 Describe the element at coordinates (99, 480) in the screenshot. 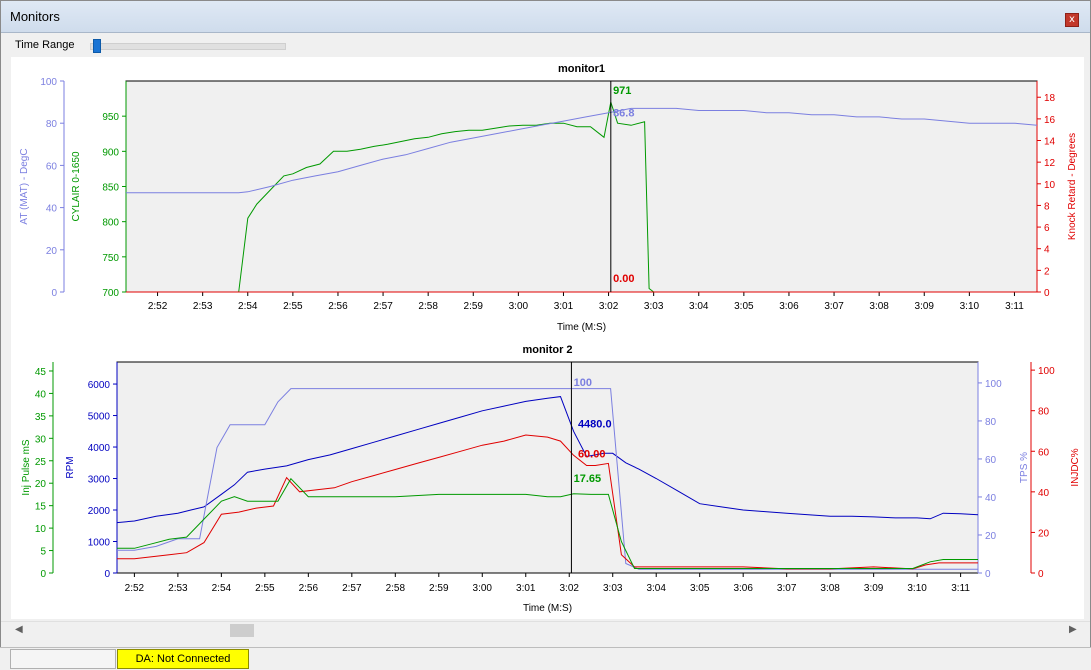

I see `y-tick-label: 3000` at that location.